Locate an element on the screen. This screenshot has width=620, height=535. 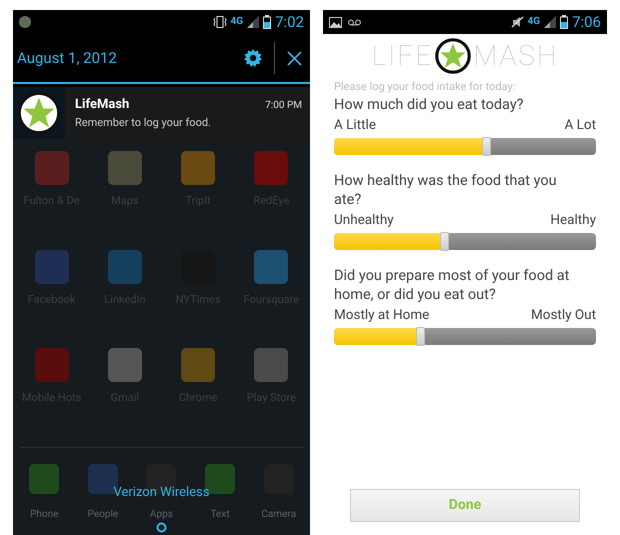
question-text: How much did you eat today? is located at coordinates (429, 104).